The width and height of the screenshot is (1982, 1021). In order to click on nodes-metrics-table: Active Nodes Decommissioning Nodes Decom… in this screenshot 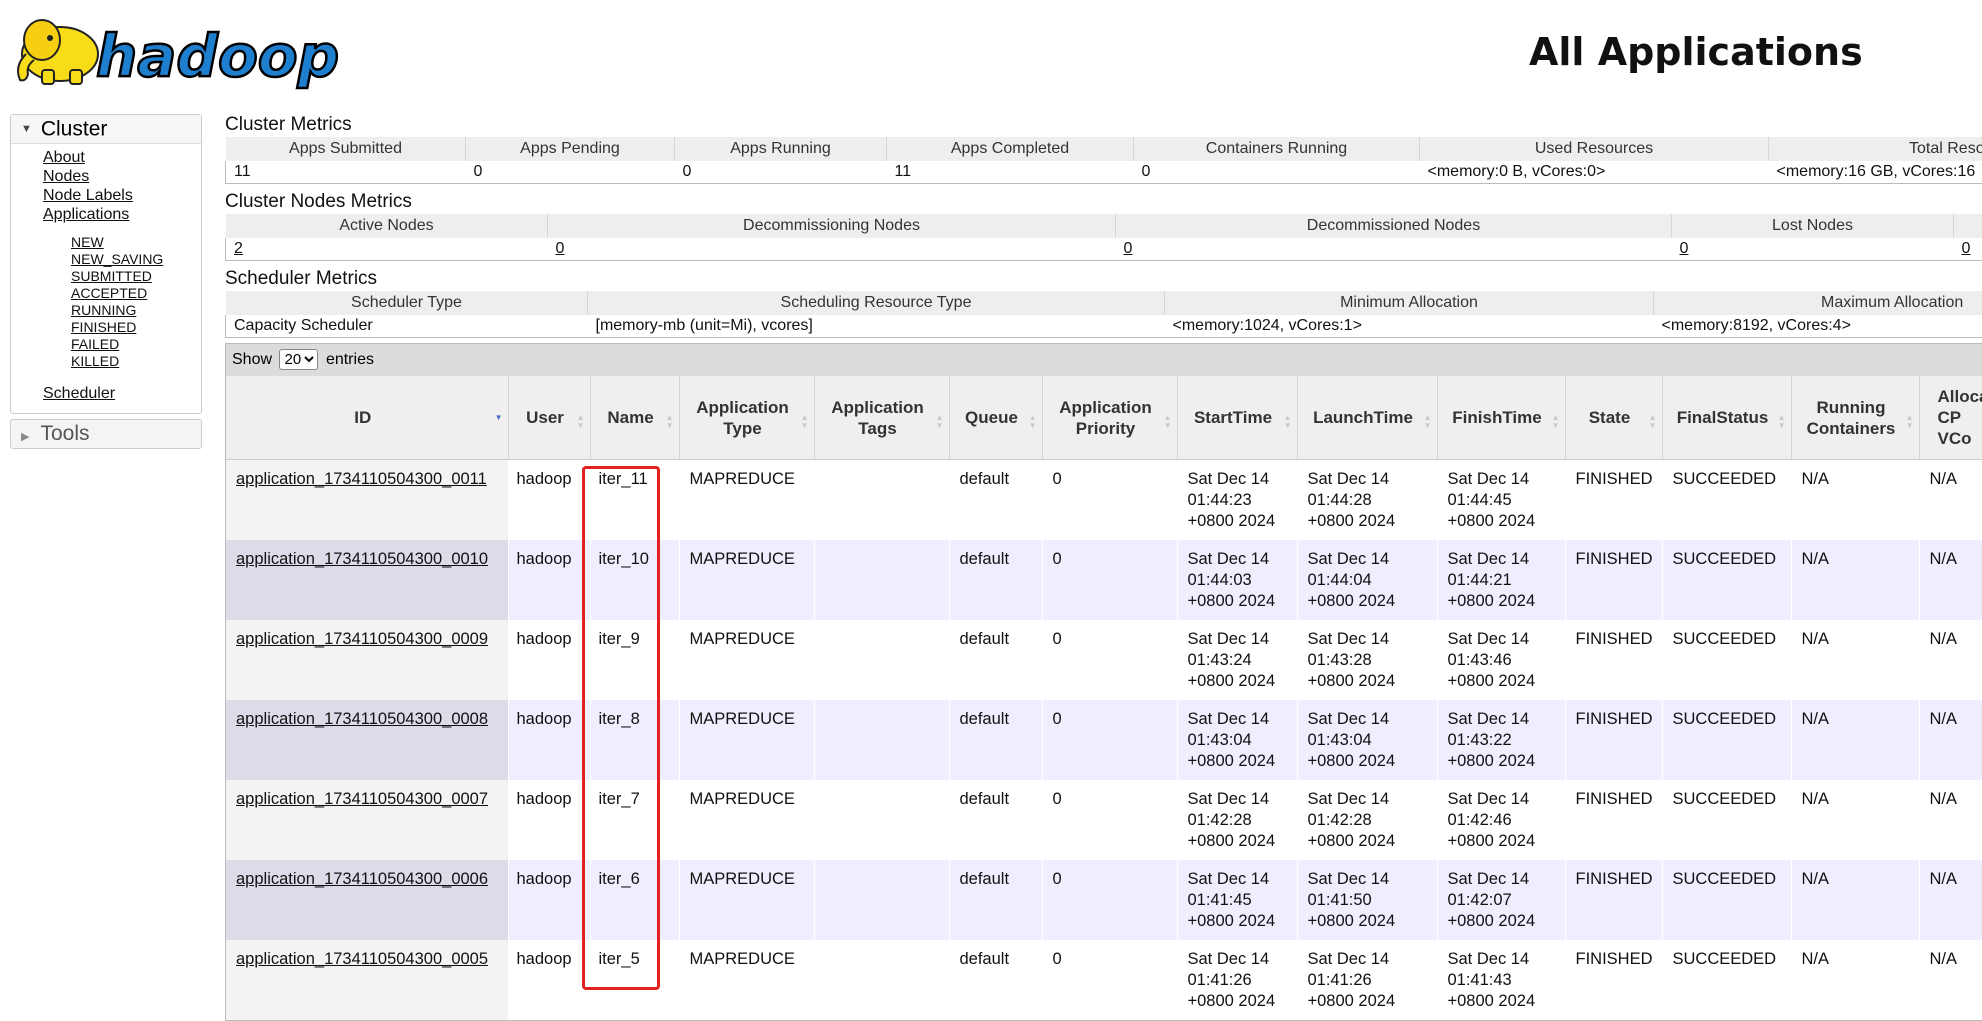, I will do `click(1103, 237)`.